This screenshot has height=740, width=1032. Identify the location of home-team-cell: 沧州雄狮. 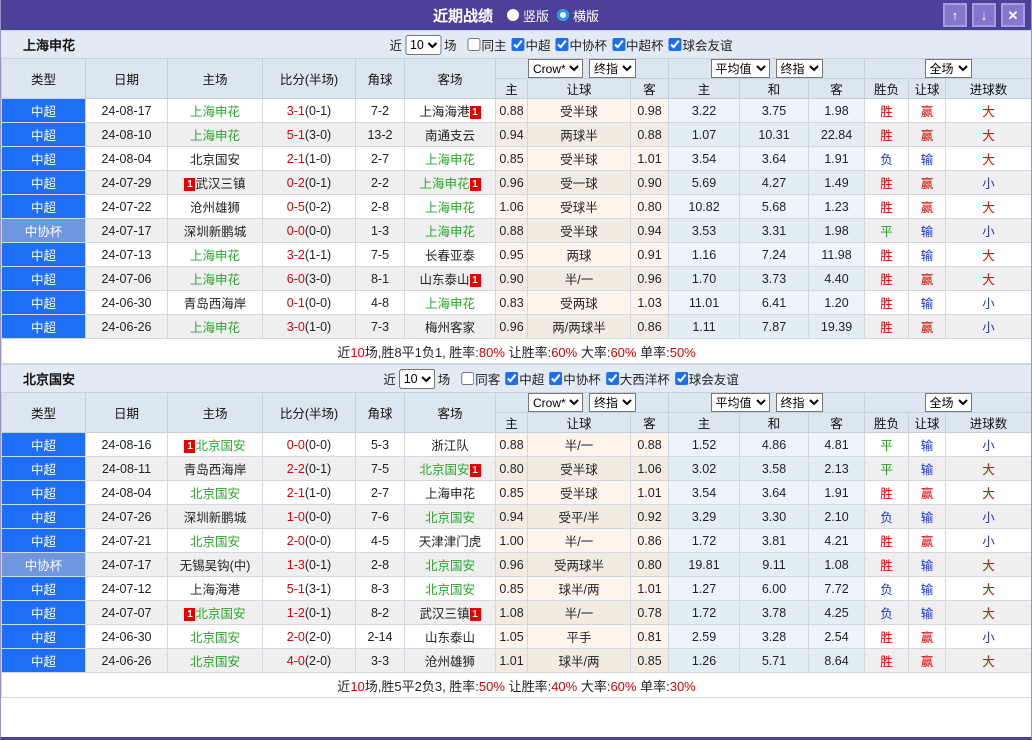
(215, 206).